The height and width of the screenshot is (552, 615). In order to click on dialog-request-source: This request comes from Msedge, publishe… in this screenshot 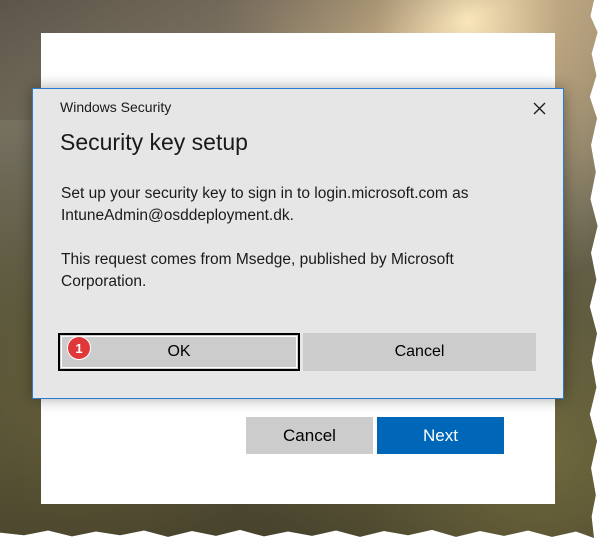, I will do `click(257, 270)`.